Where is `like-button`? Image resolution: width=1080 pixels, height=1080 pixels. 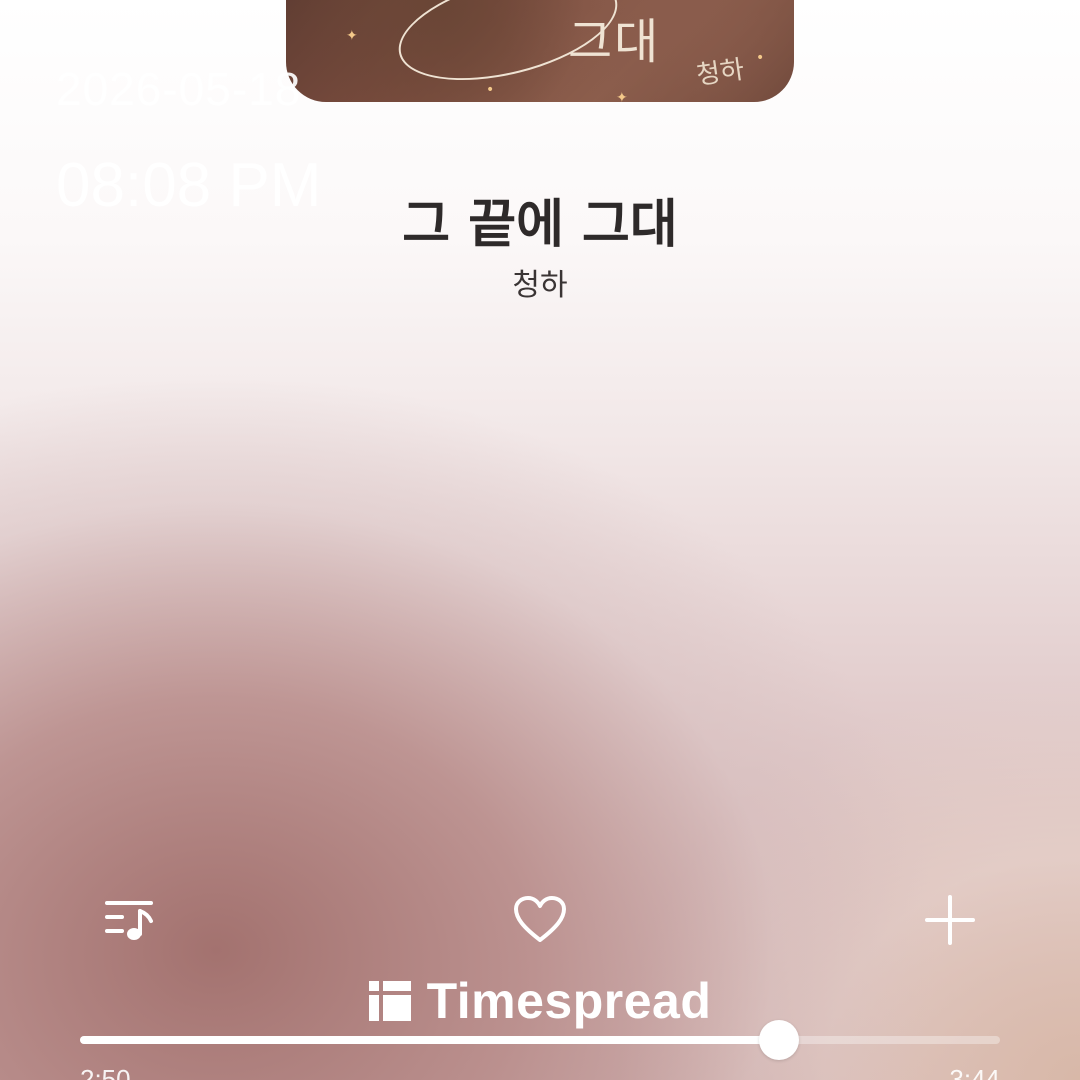
like-button is located at coordinates (540, 920).